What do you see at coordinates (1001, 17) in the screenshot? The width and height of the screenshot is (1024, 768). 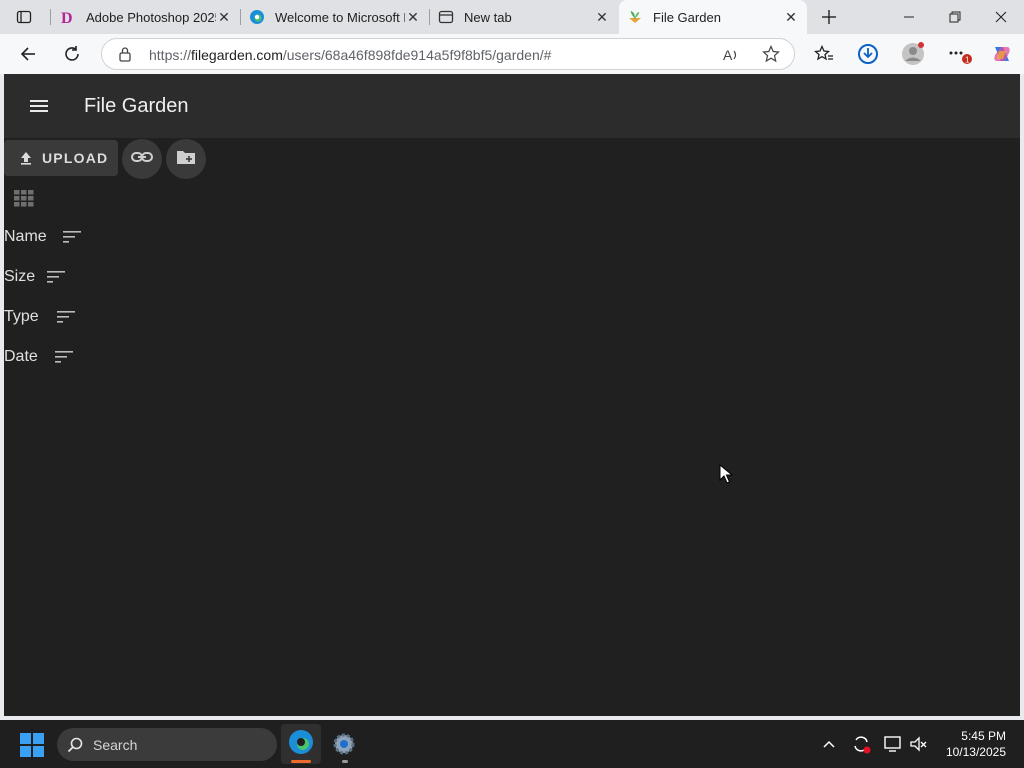 I see `close-window-icon` at bounding box center [1001, 17].